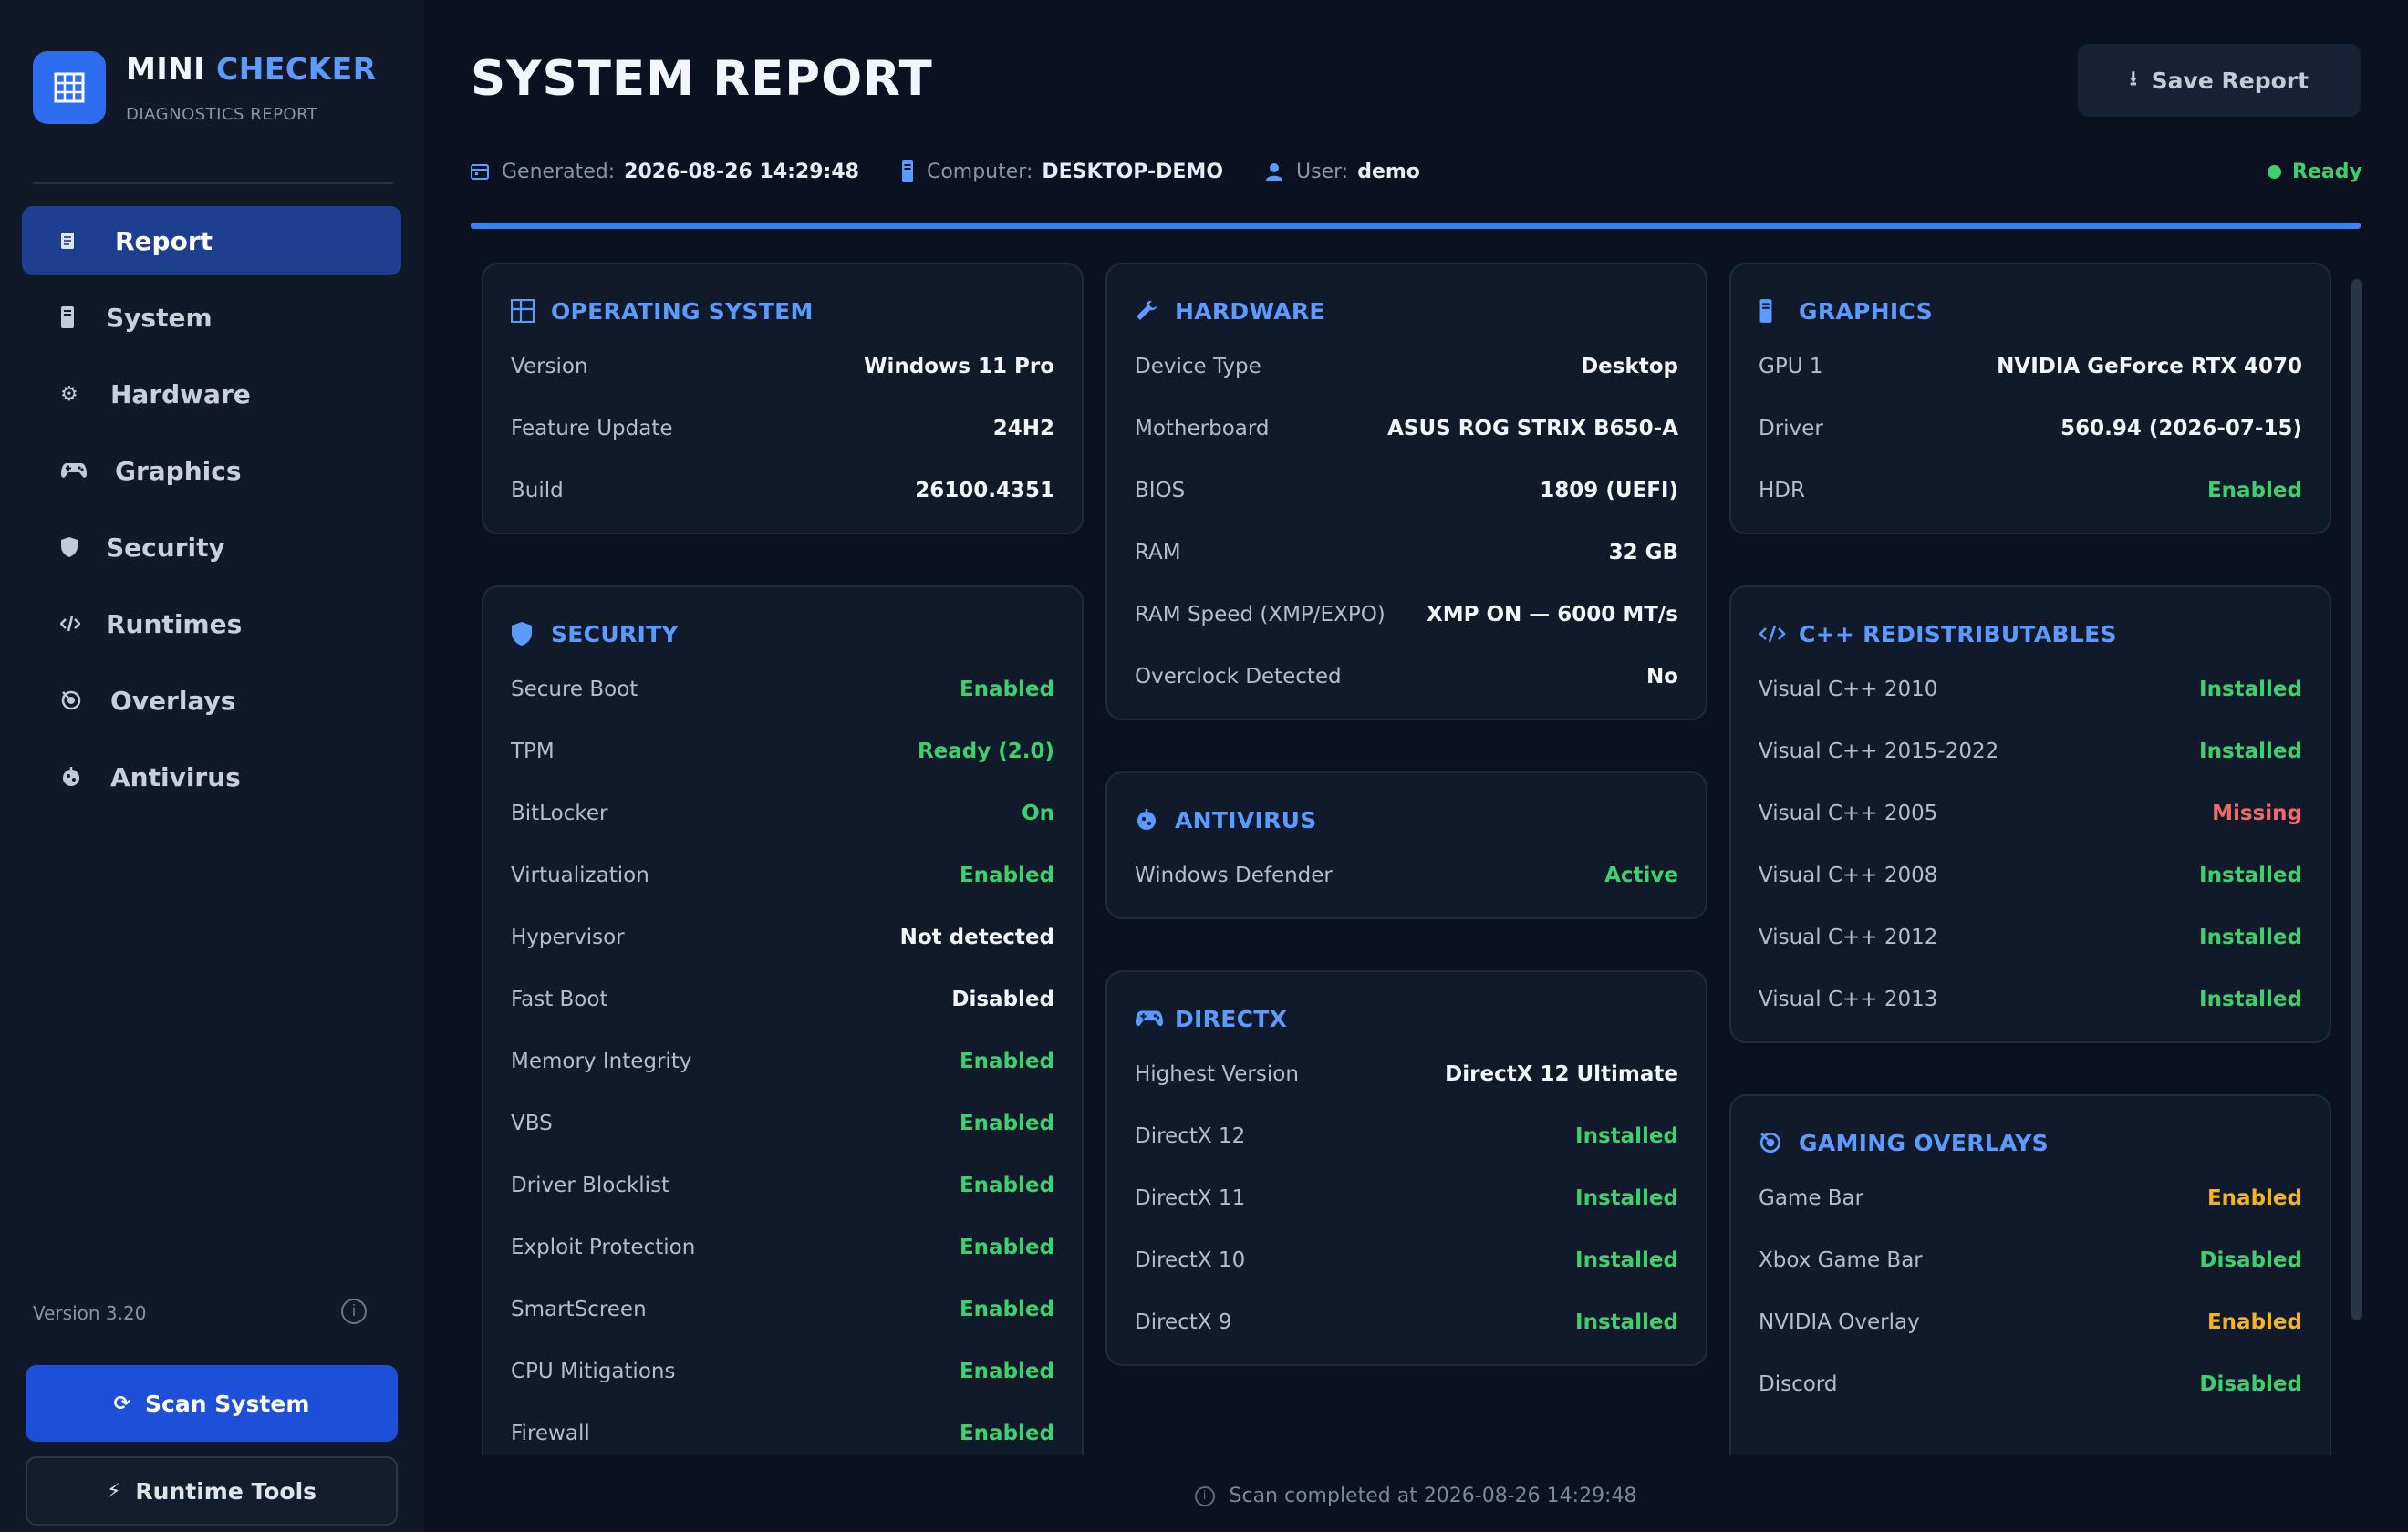 This screenshot has width=2408, height=1532. What do you see at coordinates (594, 1371) in the screenshot?
I see `row-label: CPU Mitigations` at bounding box center [594, 1371].